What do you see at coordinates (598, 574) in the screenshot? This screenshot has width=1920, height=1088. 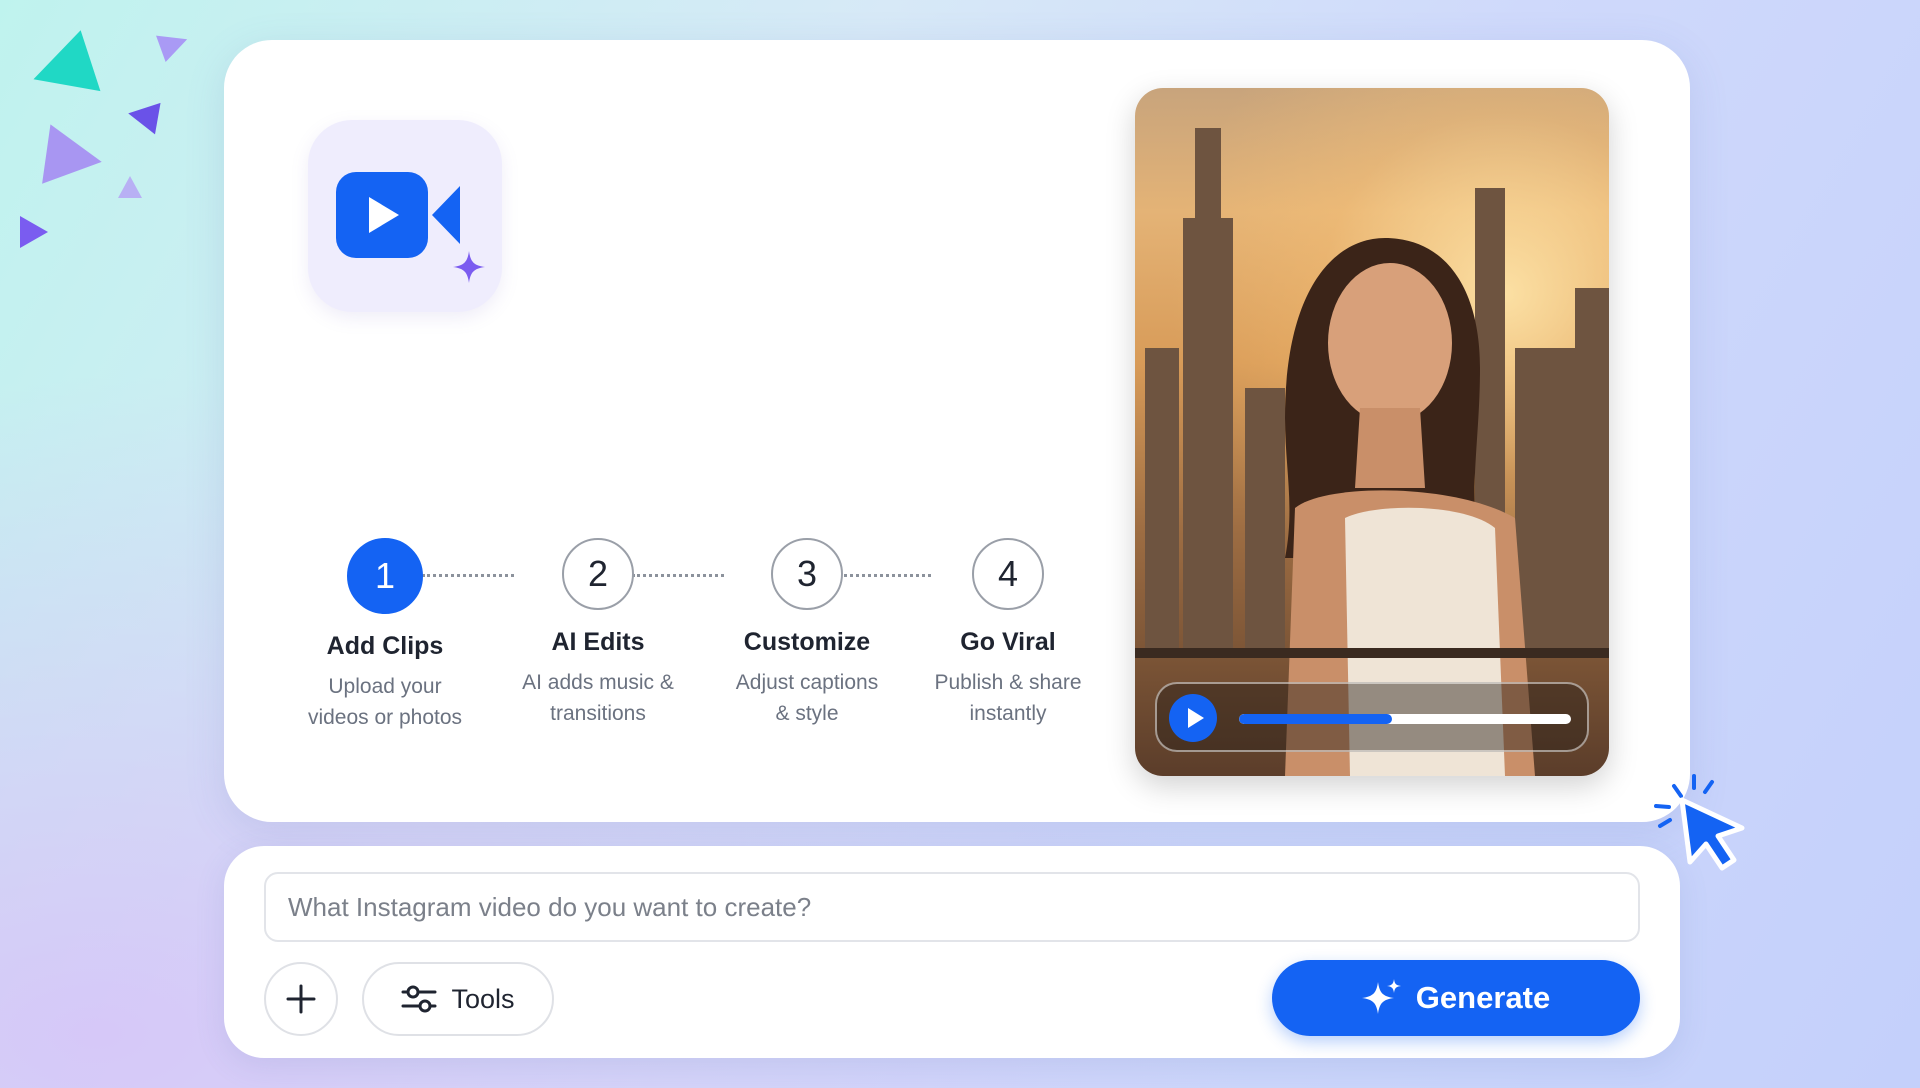 I see `step-number: 2` at bounding box center [598, 574].